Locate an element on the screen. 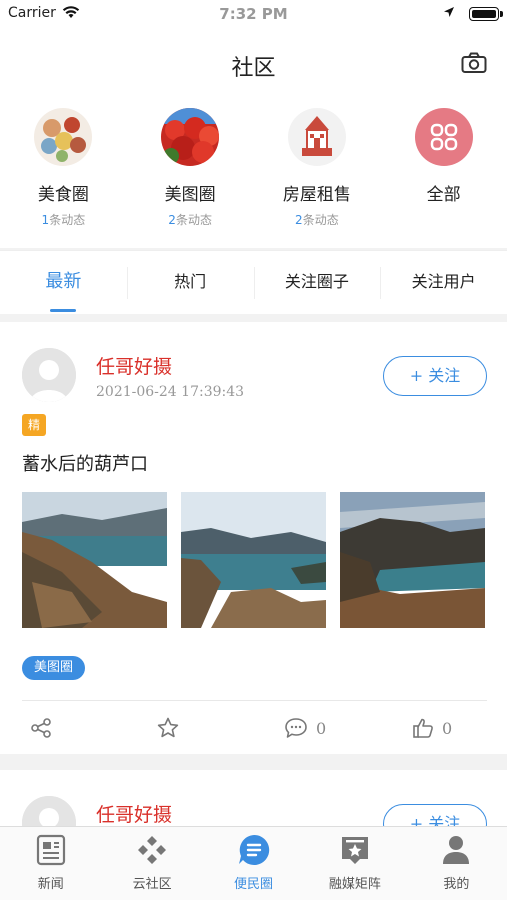  media-matrix-icon is located at coordinates (354, 850).